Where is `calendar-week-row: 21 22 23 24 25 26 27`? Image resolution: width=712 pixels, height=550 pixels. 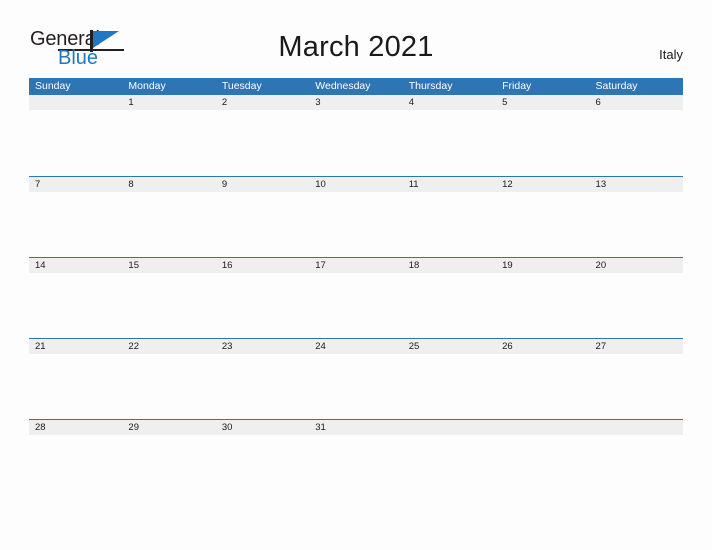
calendar-week-row: 21 22 23 24 25 26 27 is located at coordinates (356, 378).